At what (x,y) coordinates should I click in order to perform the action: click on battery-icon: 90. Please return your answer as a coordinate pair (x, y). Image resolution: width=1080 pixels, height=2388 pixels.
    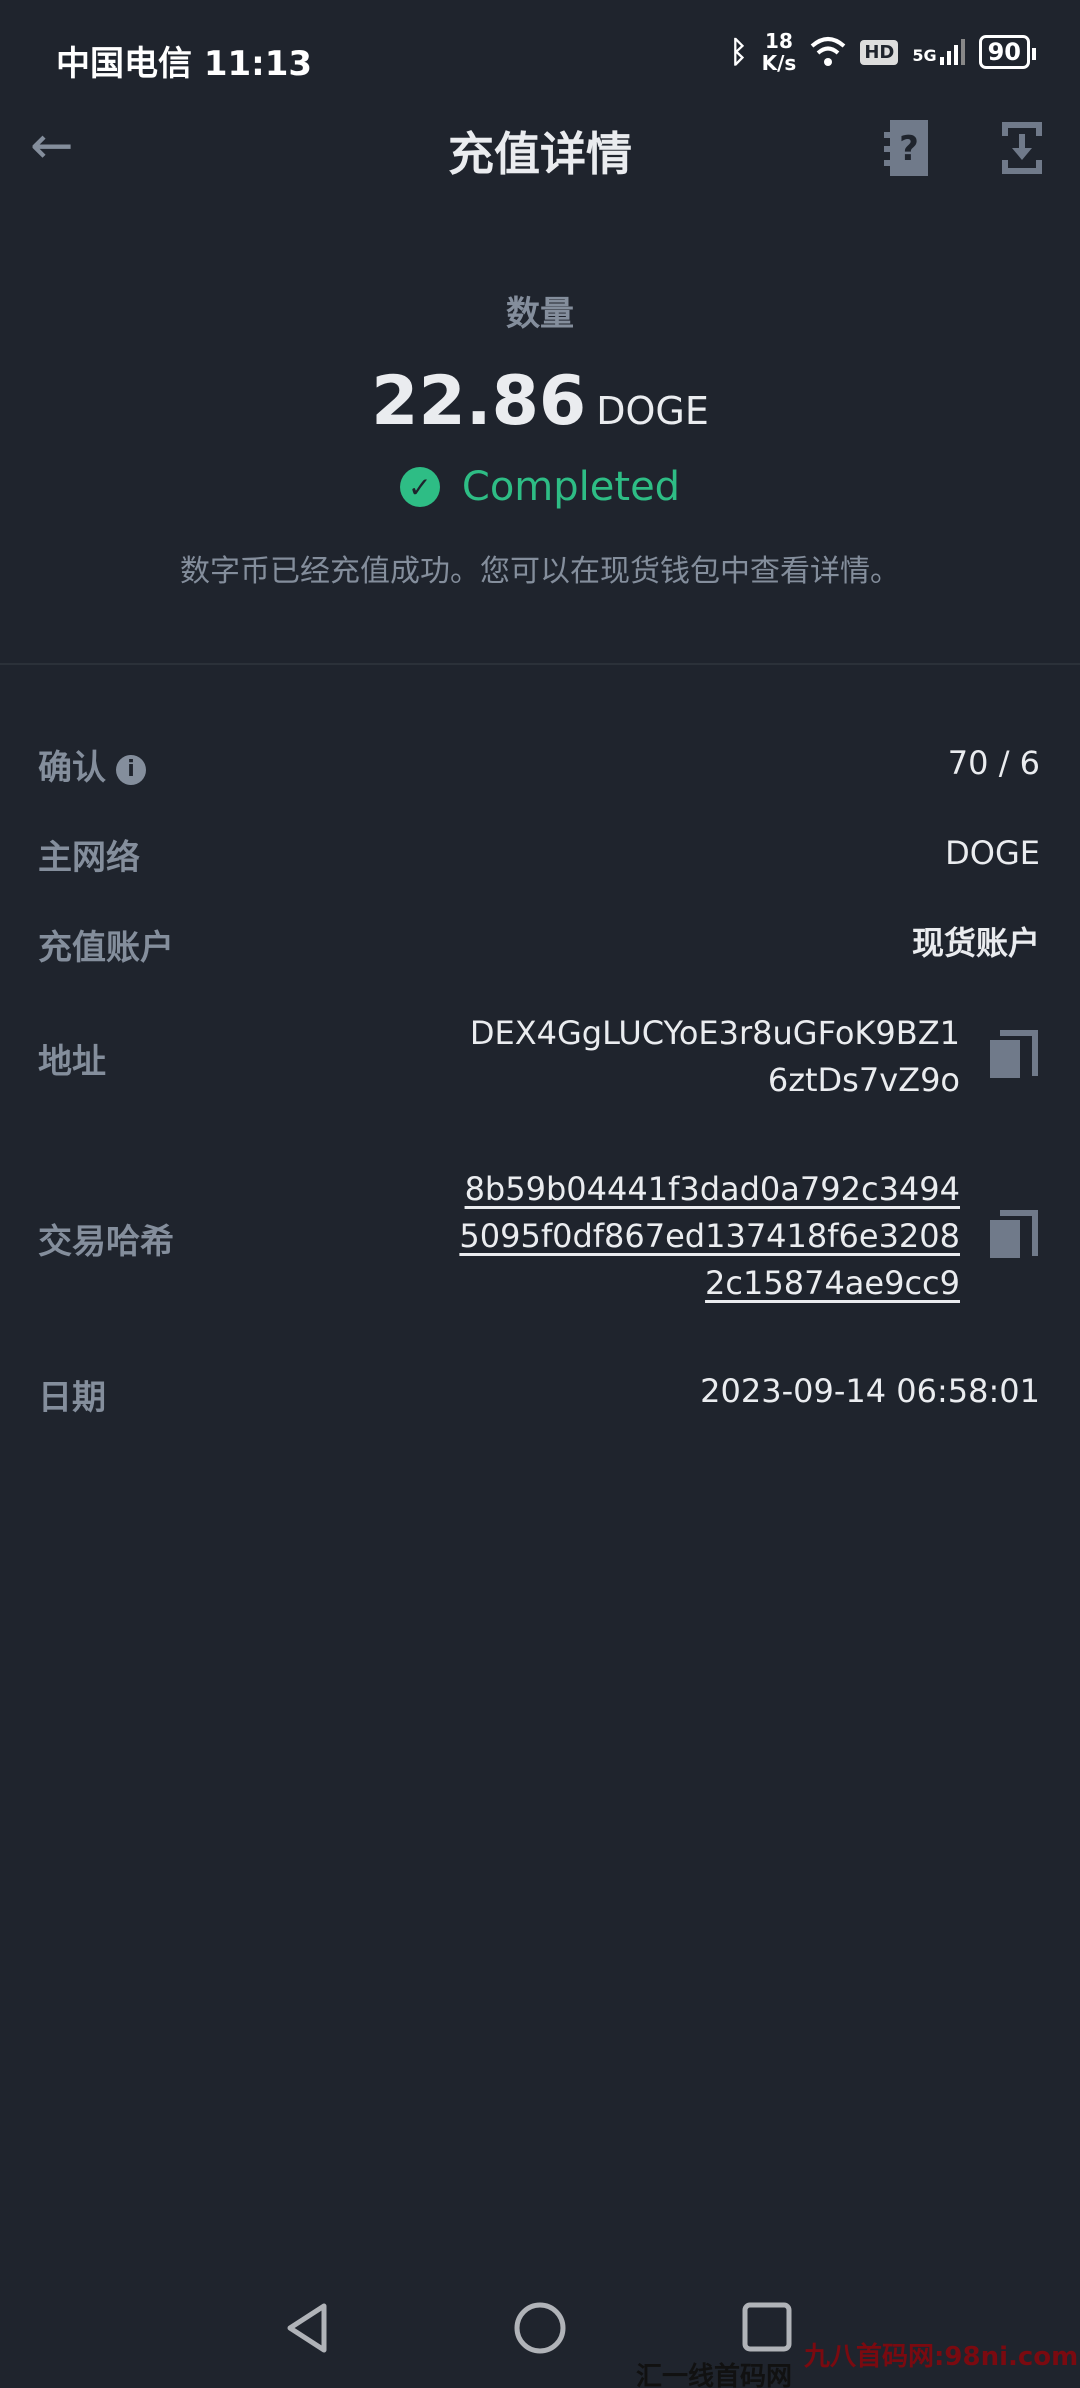
    Looking at the image, I should click on (1007, 52).